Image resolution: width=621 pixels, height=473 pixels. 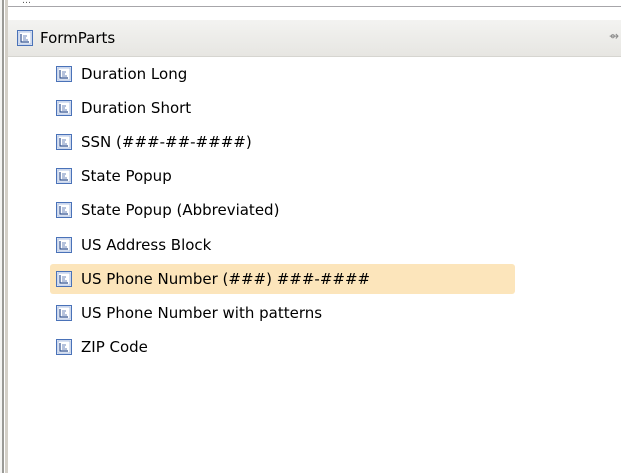 What do you see at coordinates (314, 38) in the screenshot?
I see `group-header-formparts: FormParts ⇴` at bounding box center [314, 38].